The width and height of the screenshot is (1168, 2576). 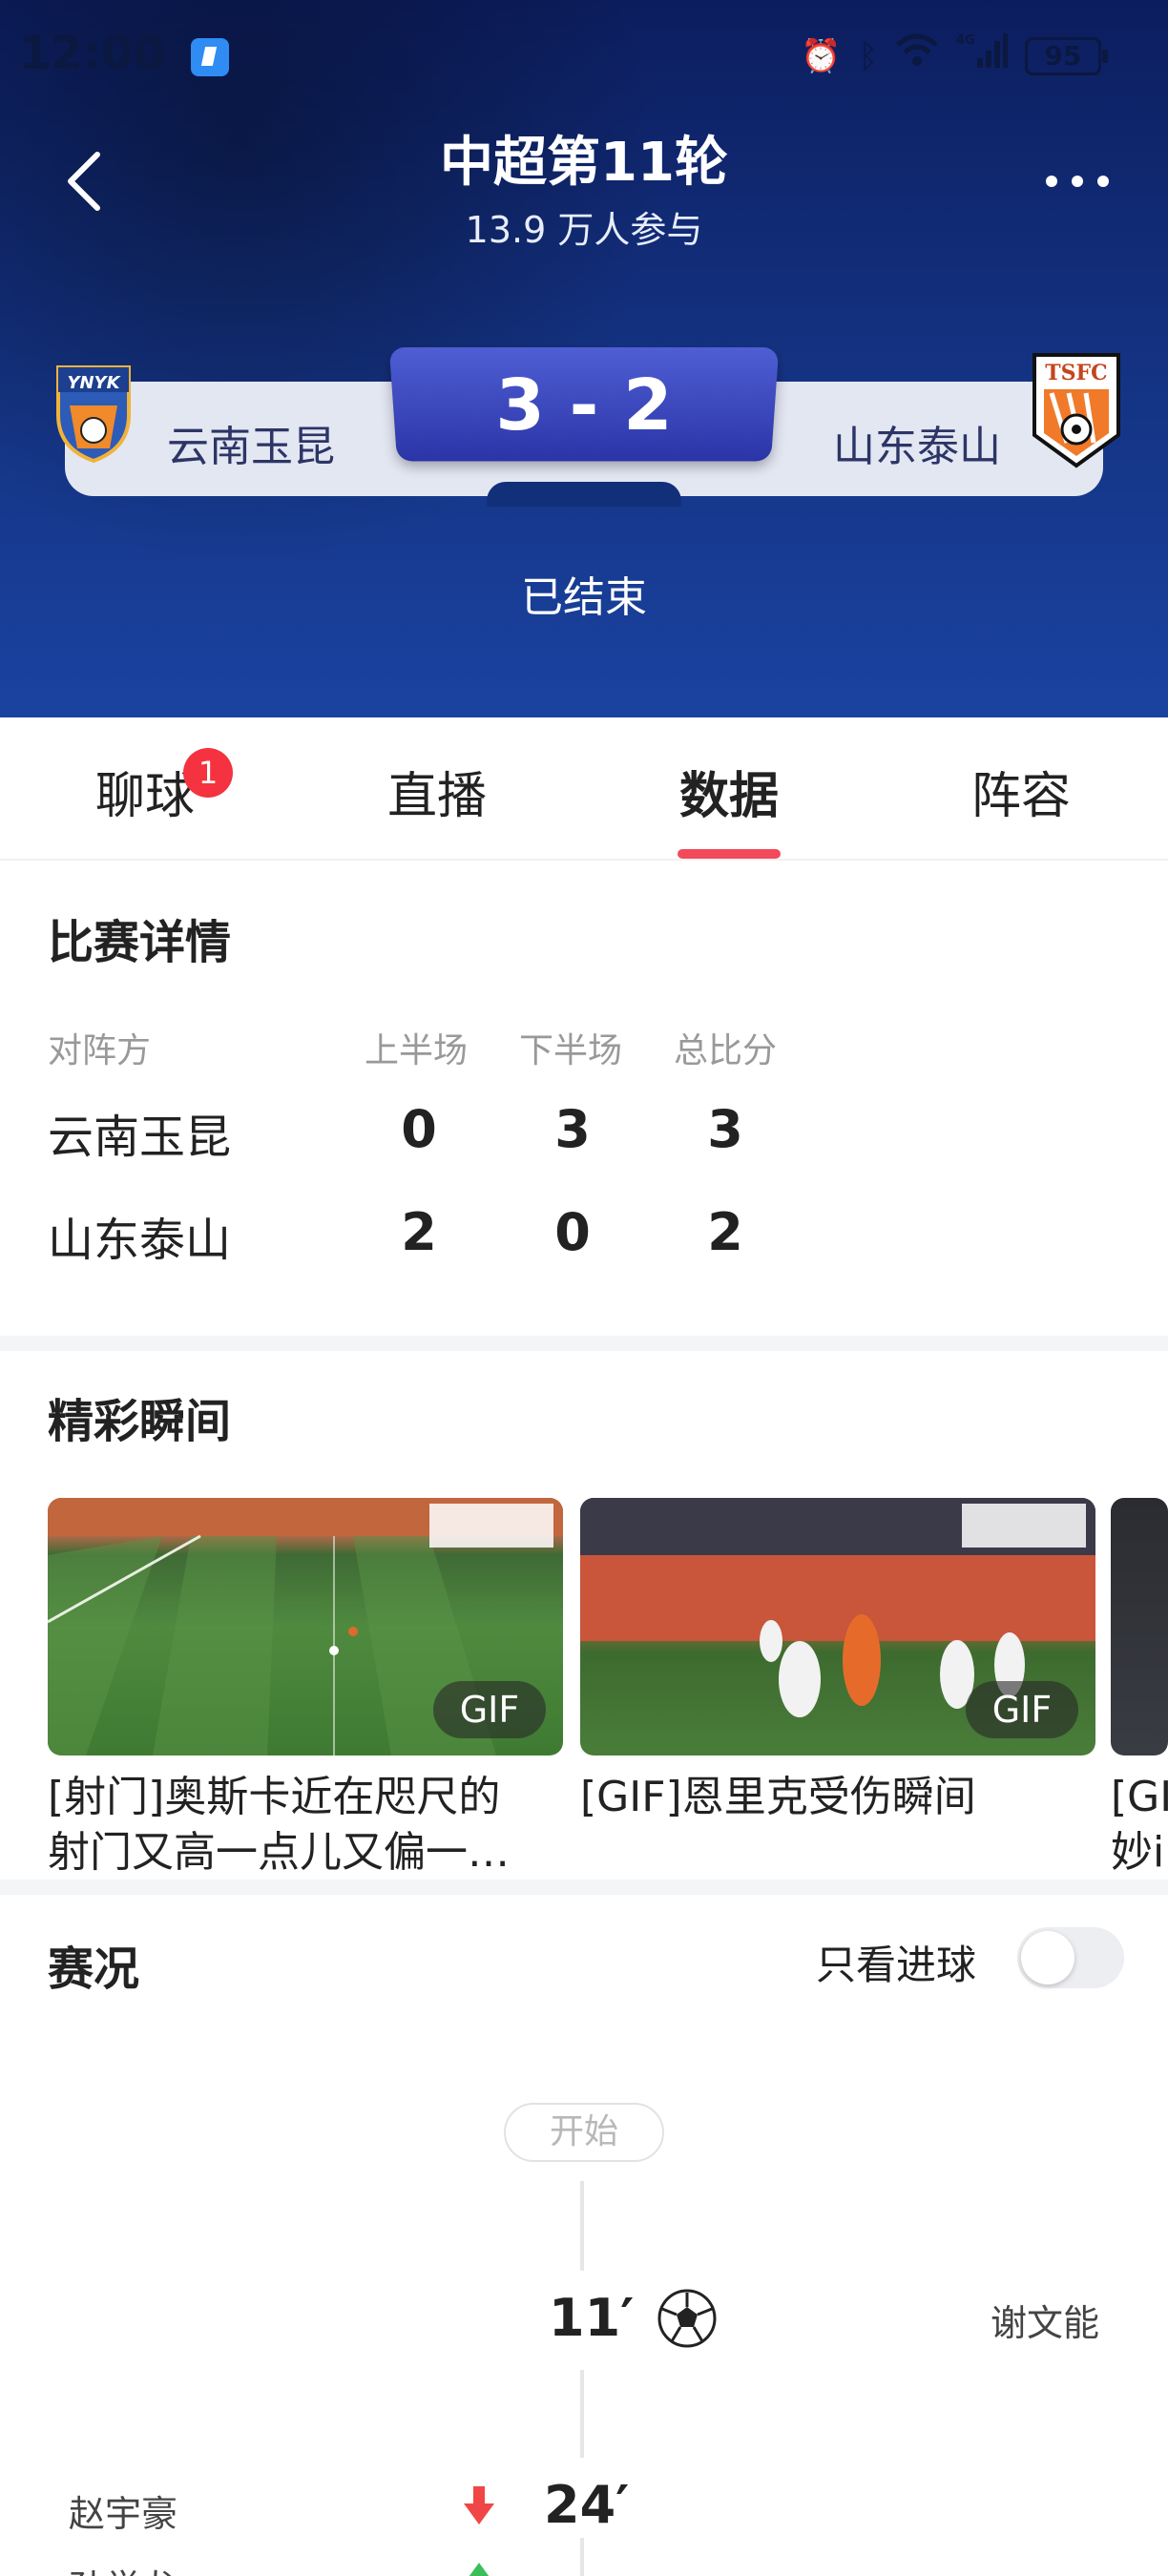 What do you see at coordinates (140, 1240) in the screenshot?
I see `details-row-team: 山东泰山` at bounding box center [140, 1240].